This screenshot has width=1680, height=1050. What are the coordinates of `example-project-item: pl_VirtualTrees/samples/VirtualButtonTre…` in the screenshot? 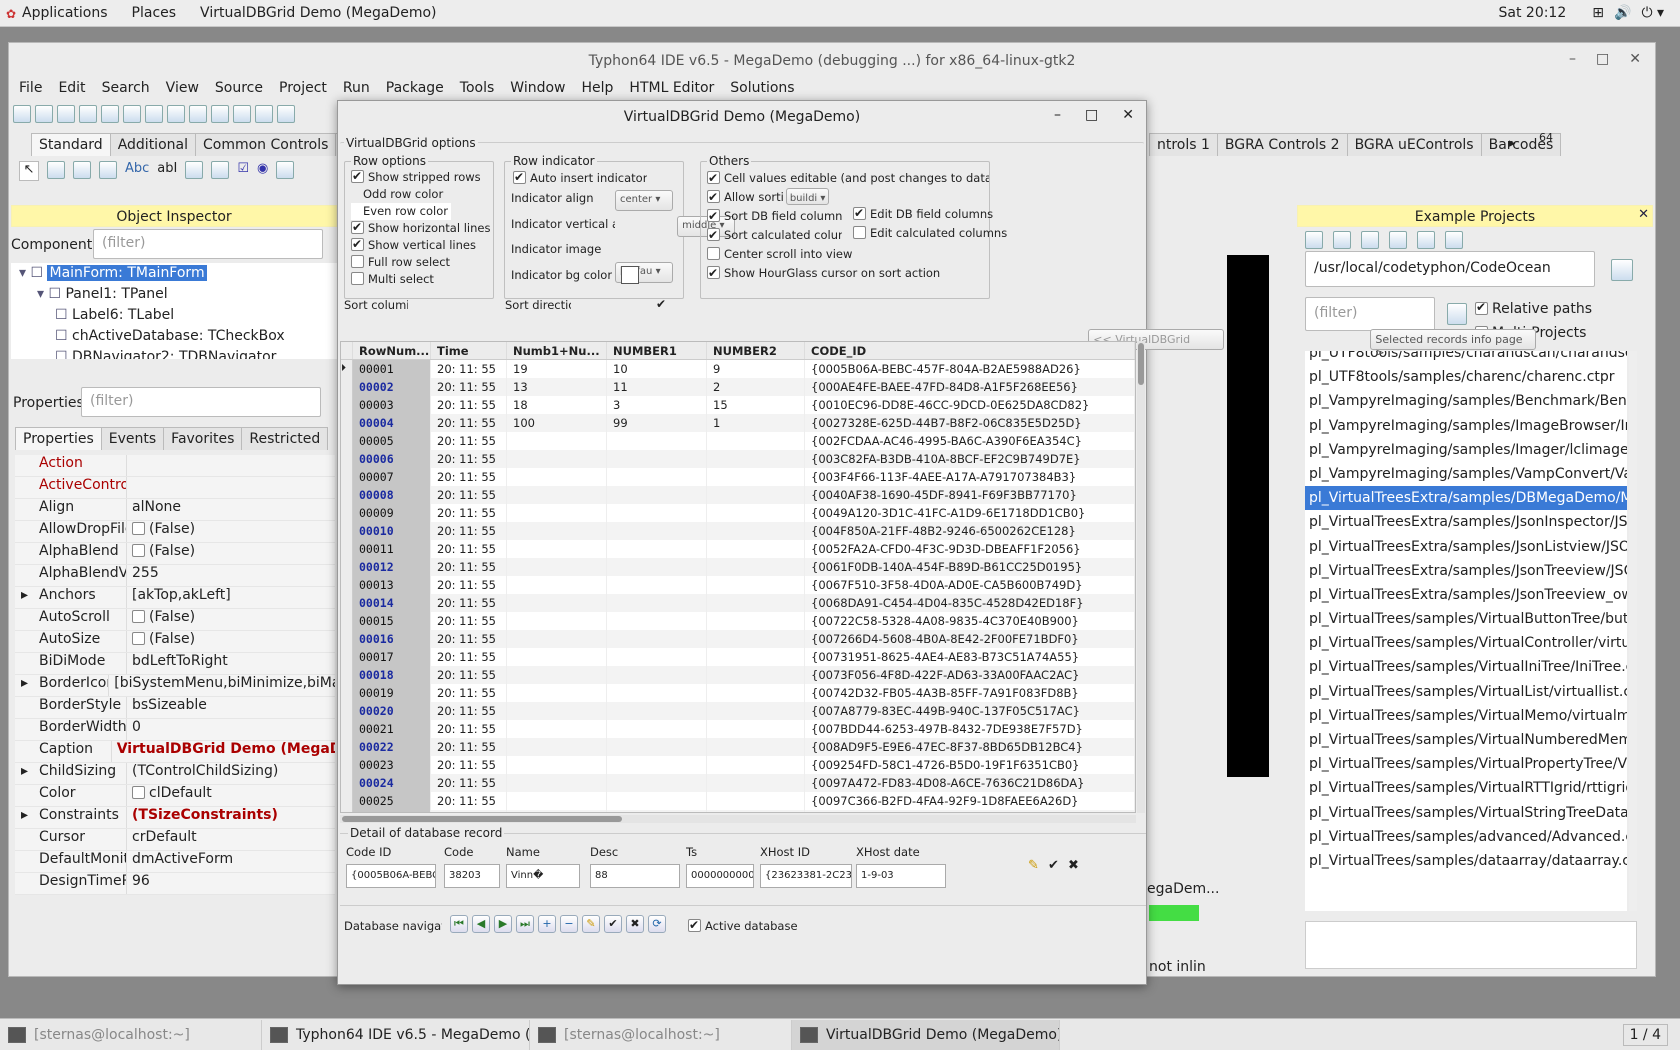 It's located at (1466, 619).